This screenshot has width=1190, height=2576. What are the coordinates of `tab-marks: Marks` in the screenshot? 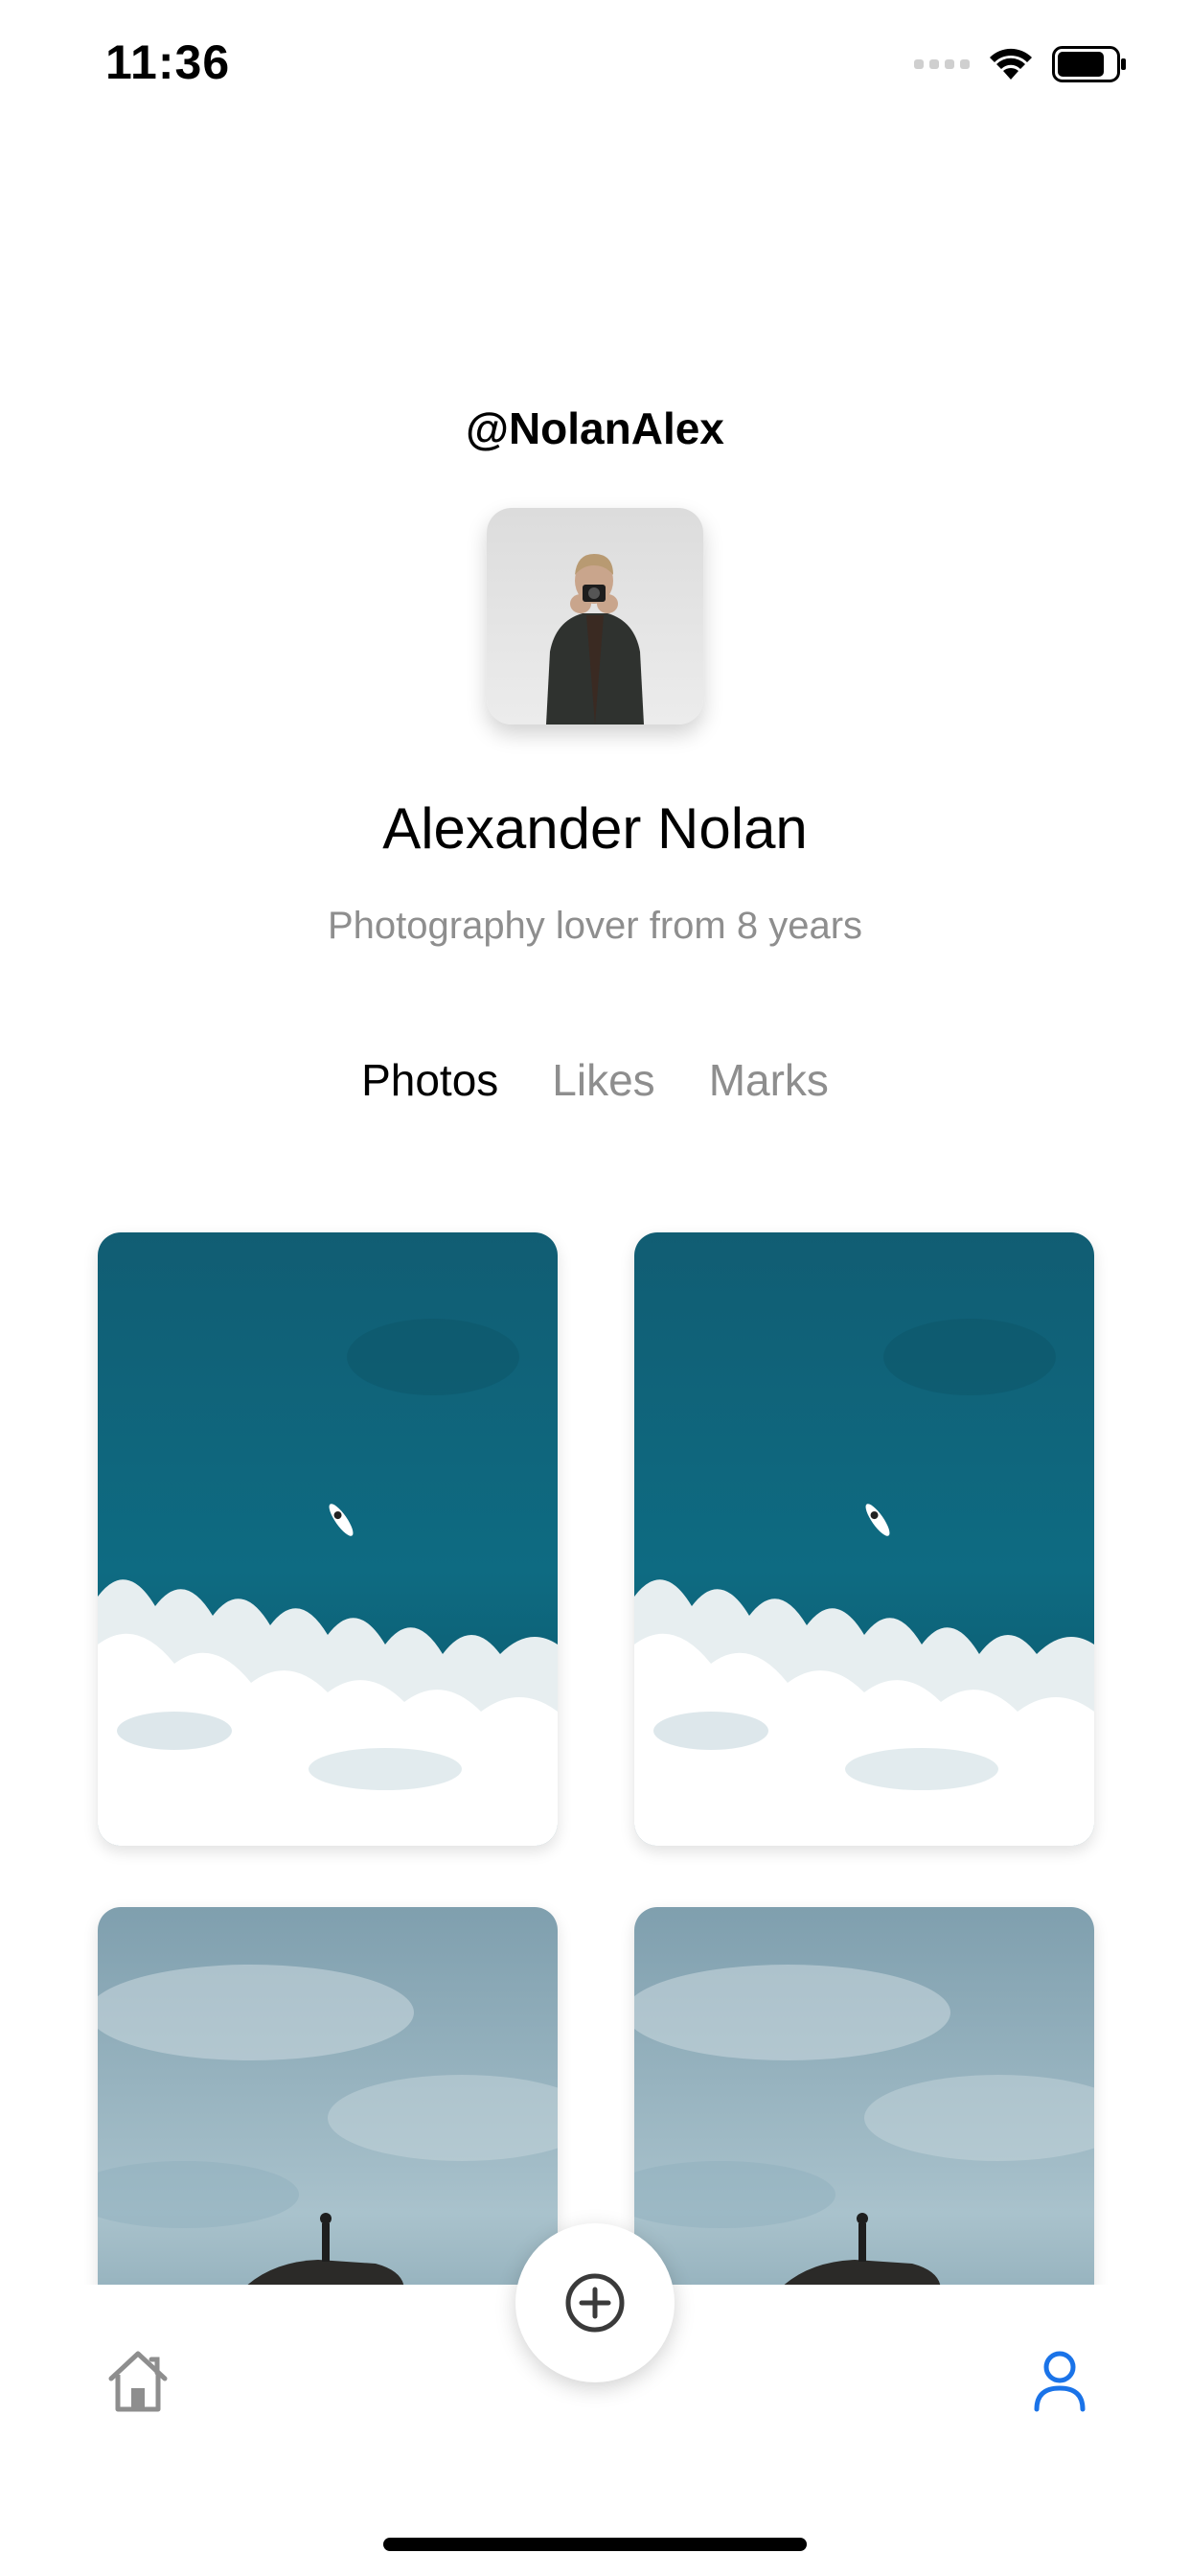 It's located at (769, 1080).